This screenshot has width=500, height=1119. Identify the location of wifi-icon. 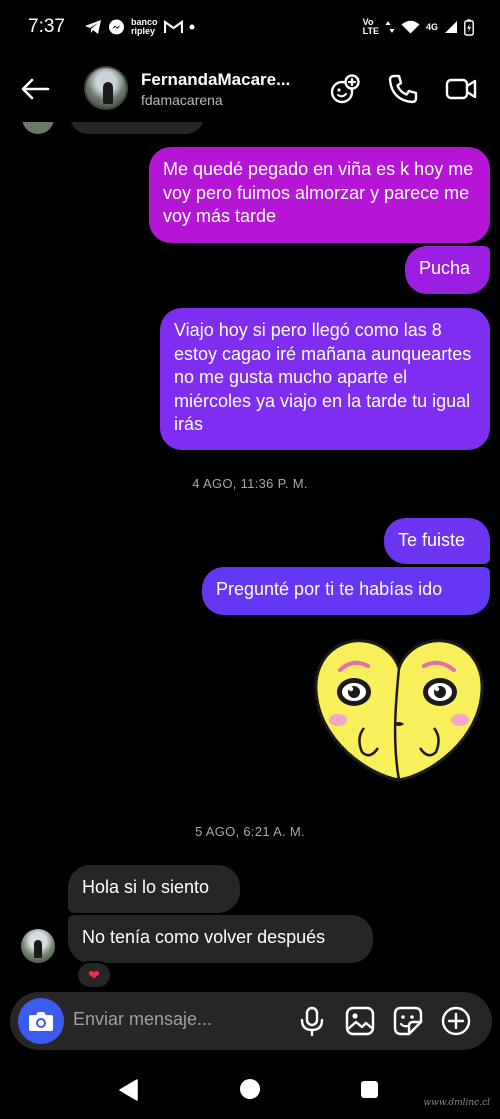
(410, 27).